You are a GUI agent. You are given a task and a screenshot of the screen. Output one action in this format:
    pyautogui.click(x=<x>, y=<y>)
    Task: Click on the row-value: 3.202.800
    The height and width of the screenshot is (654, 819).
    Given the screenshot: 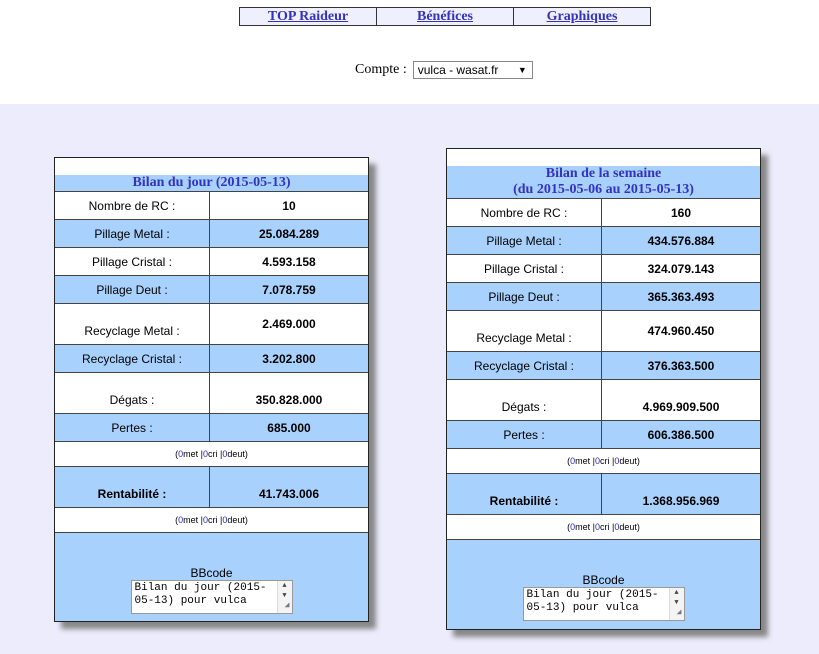 What is the action you would take?
    pyautogui.click(x=289, y=358)
    